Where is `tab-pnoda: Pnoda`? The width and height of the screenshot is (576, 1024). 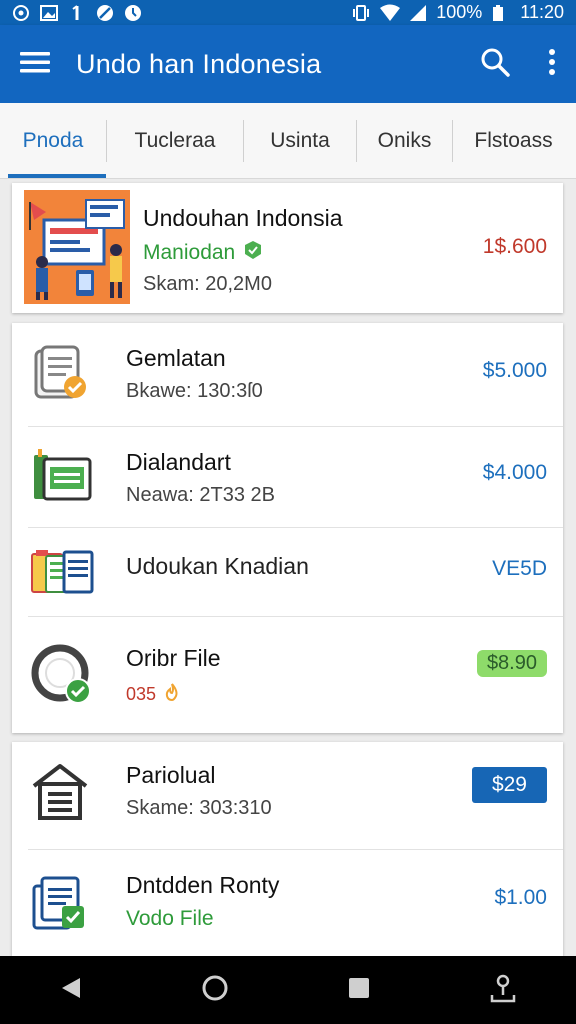
tab-pnoda: Pnoda is located at coordinates (53, 140).